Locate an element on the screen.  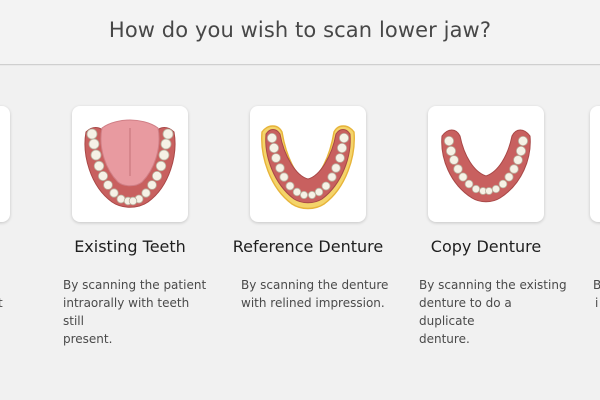
partial-option-desc-left: t is located at coordinates (1, 303).